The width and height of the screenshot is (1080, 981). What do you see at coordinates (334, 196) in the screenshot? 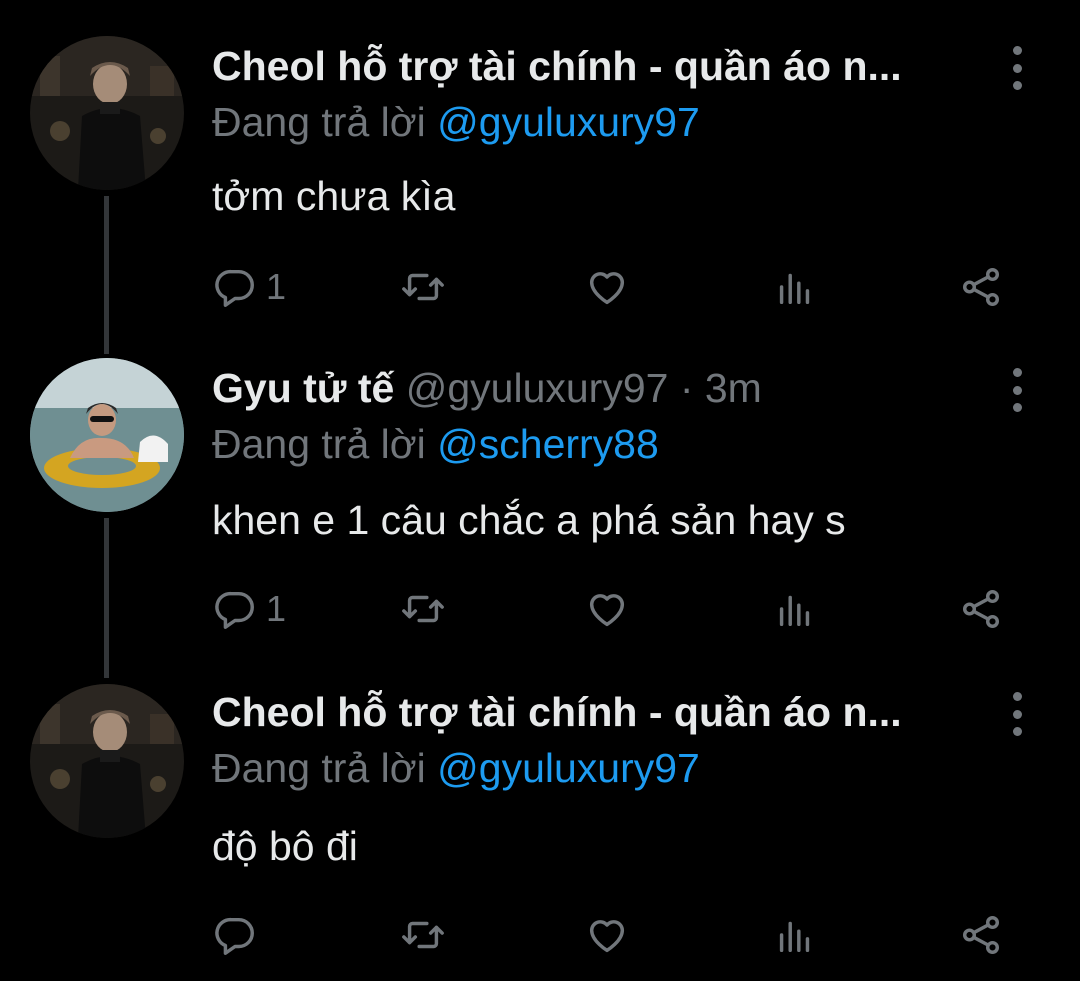
I see `tweet-text: tởm chưa kìa` at bounding box center [334, 196].